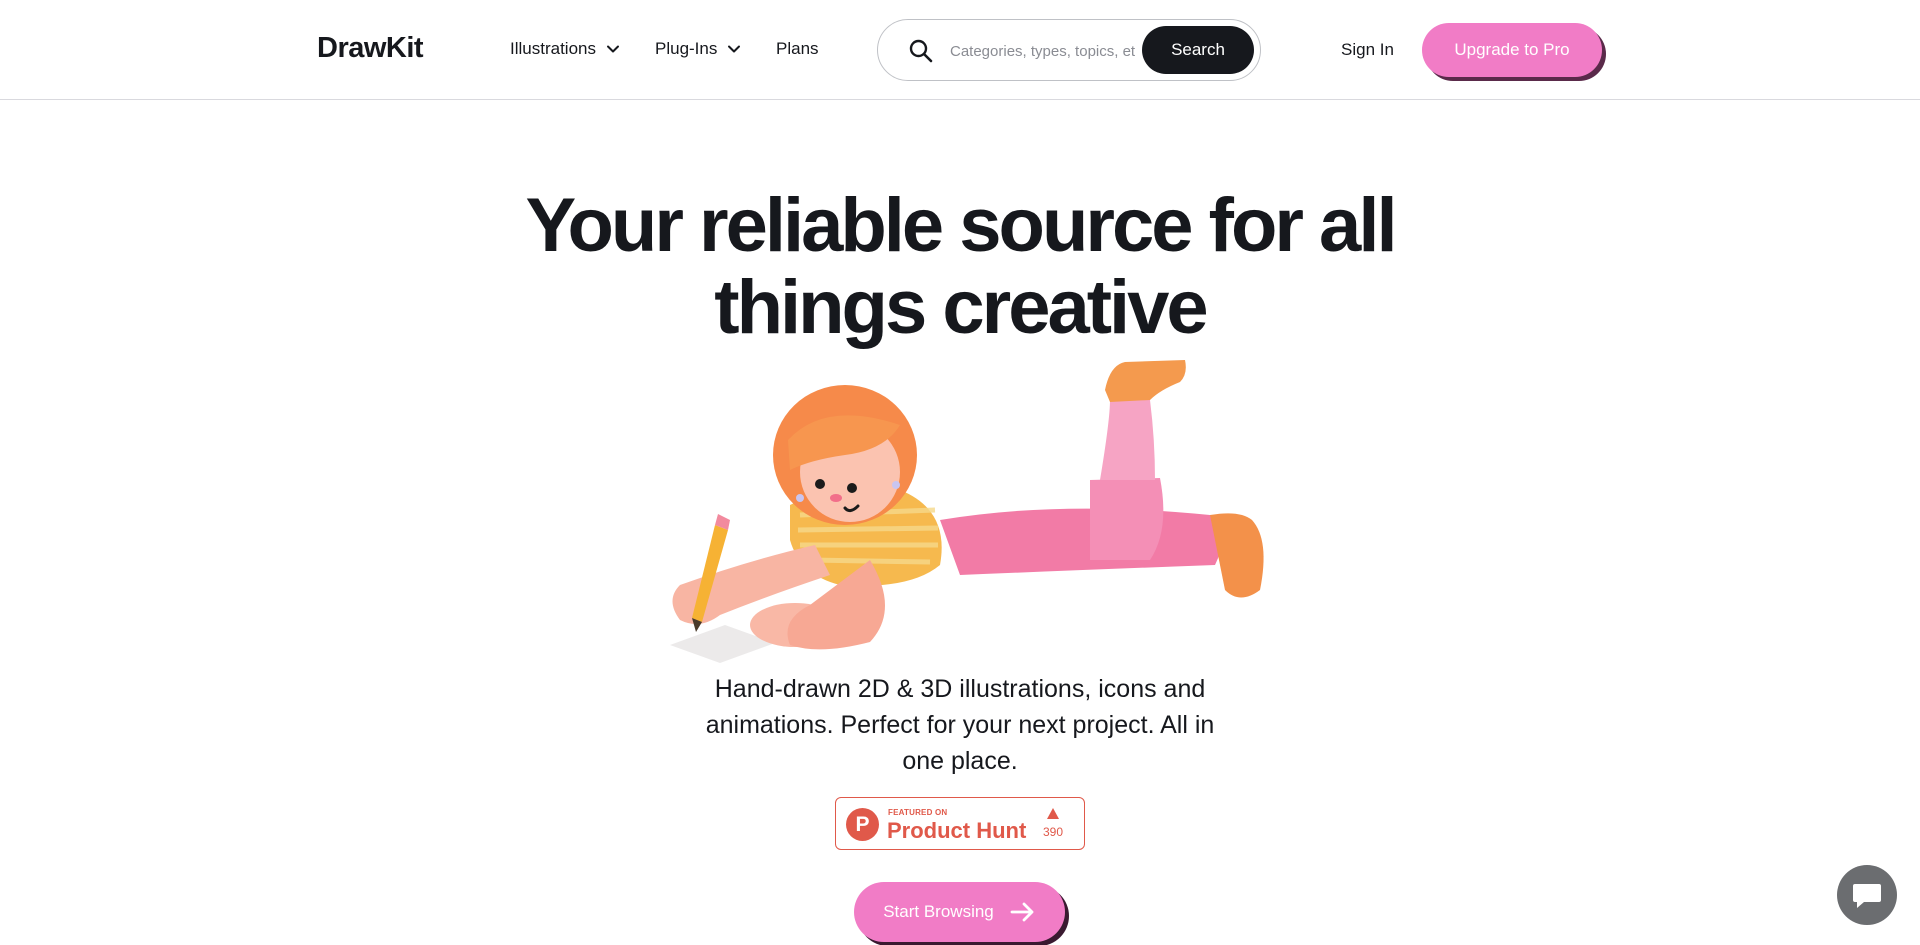 This screenshot has width=1920, height=945. Describe the element at coordinates (1022, 912) in the screenshot. I see `arrow-right-icon` at that location.